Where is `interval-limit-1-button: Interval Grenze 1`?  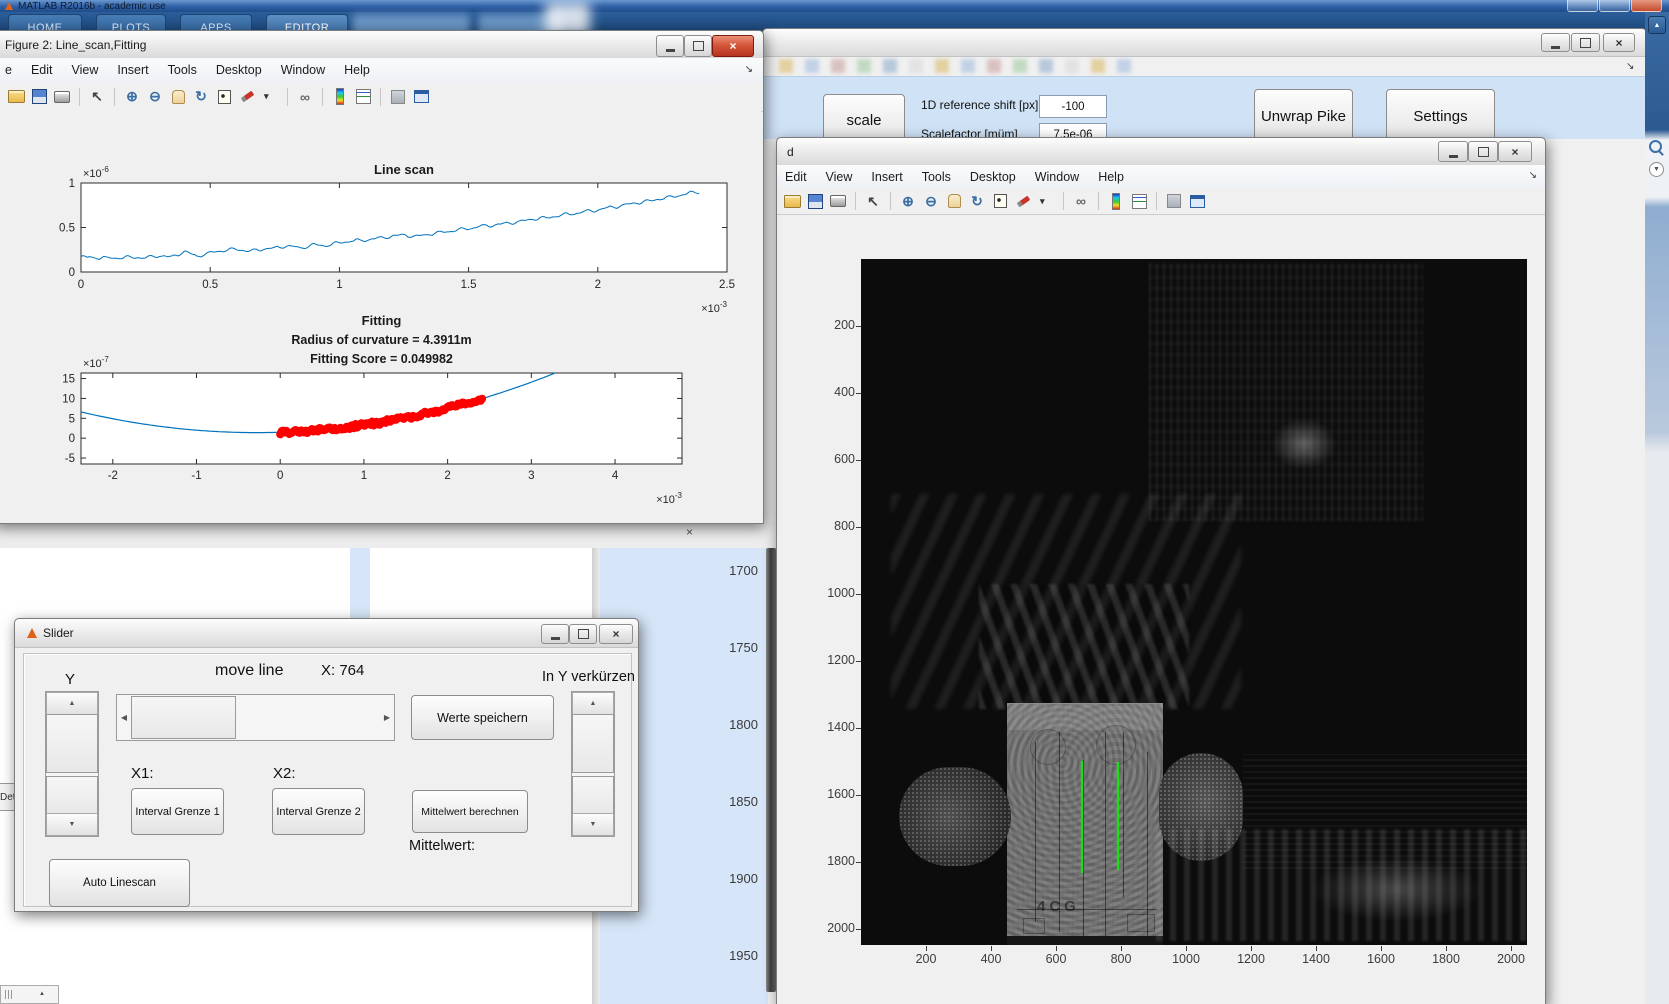
interval-limit-1-button: Interval Grenze 1 is located at coordinates (177, 811).